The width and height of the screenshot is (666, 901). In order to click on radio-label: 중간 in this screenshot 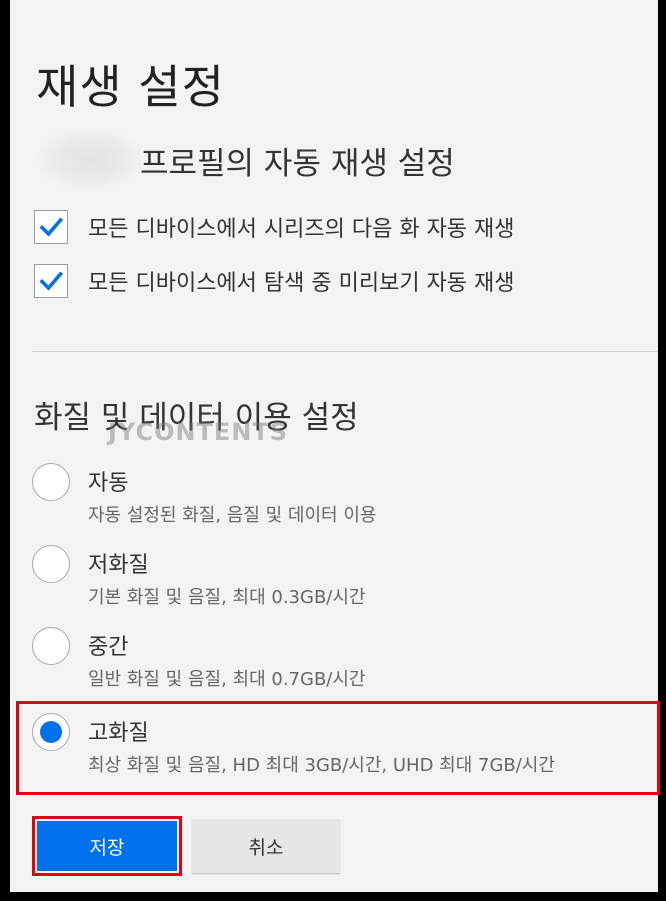, I will do `click(108, 647)`.